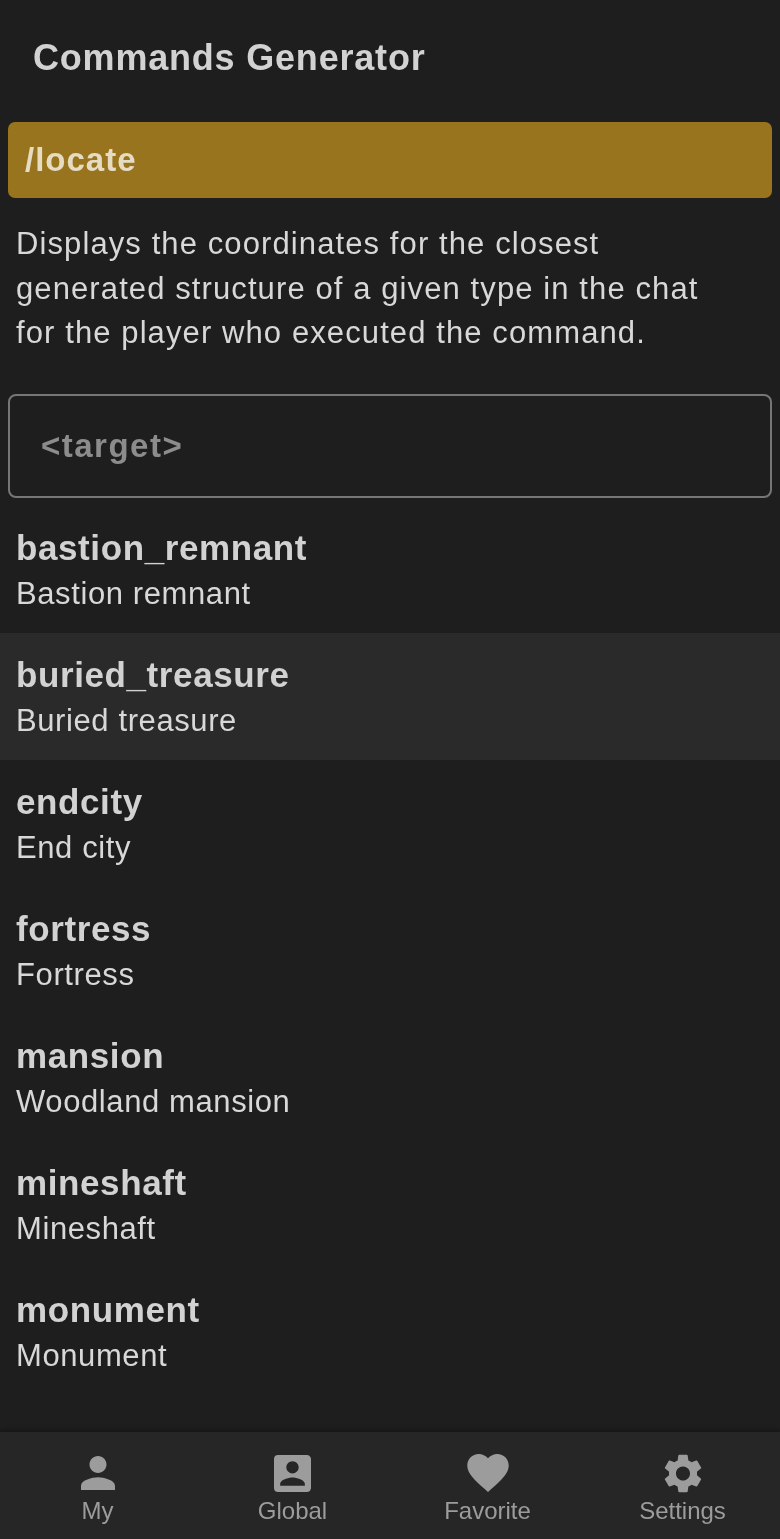 The image size is (780, 1539). I want to click on nav-tab: Settings, so click(682, 1485).